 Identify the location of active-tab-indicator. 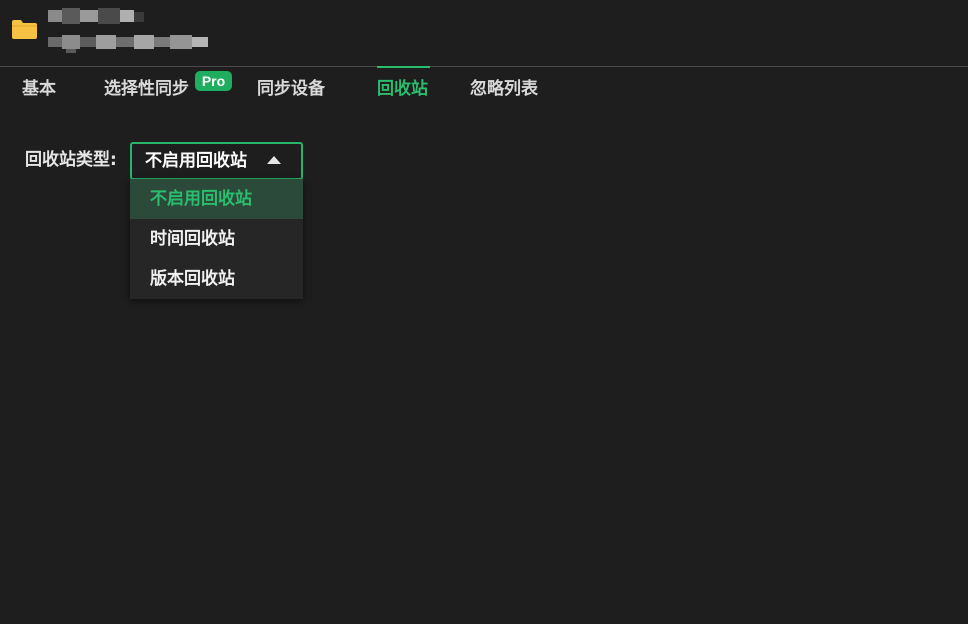
(403, 67).